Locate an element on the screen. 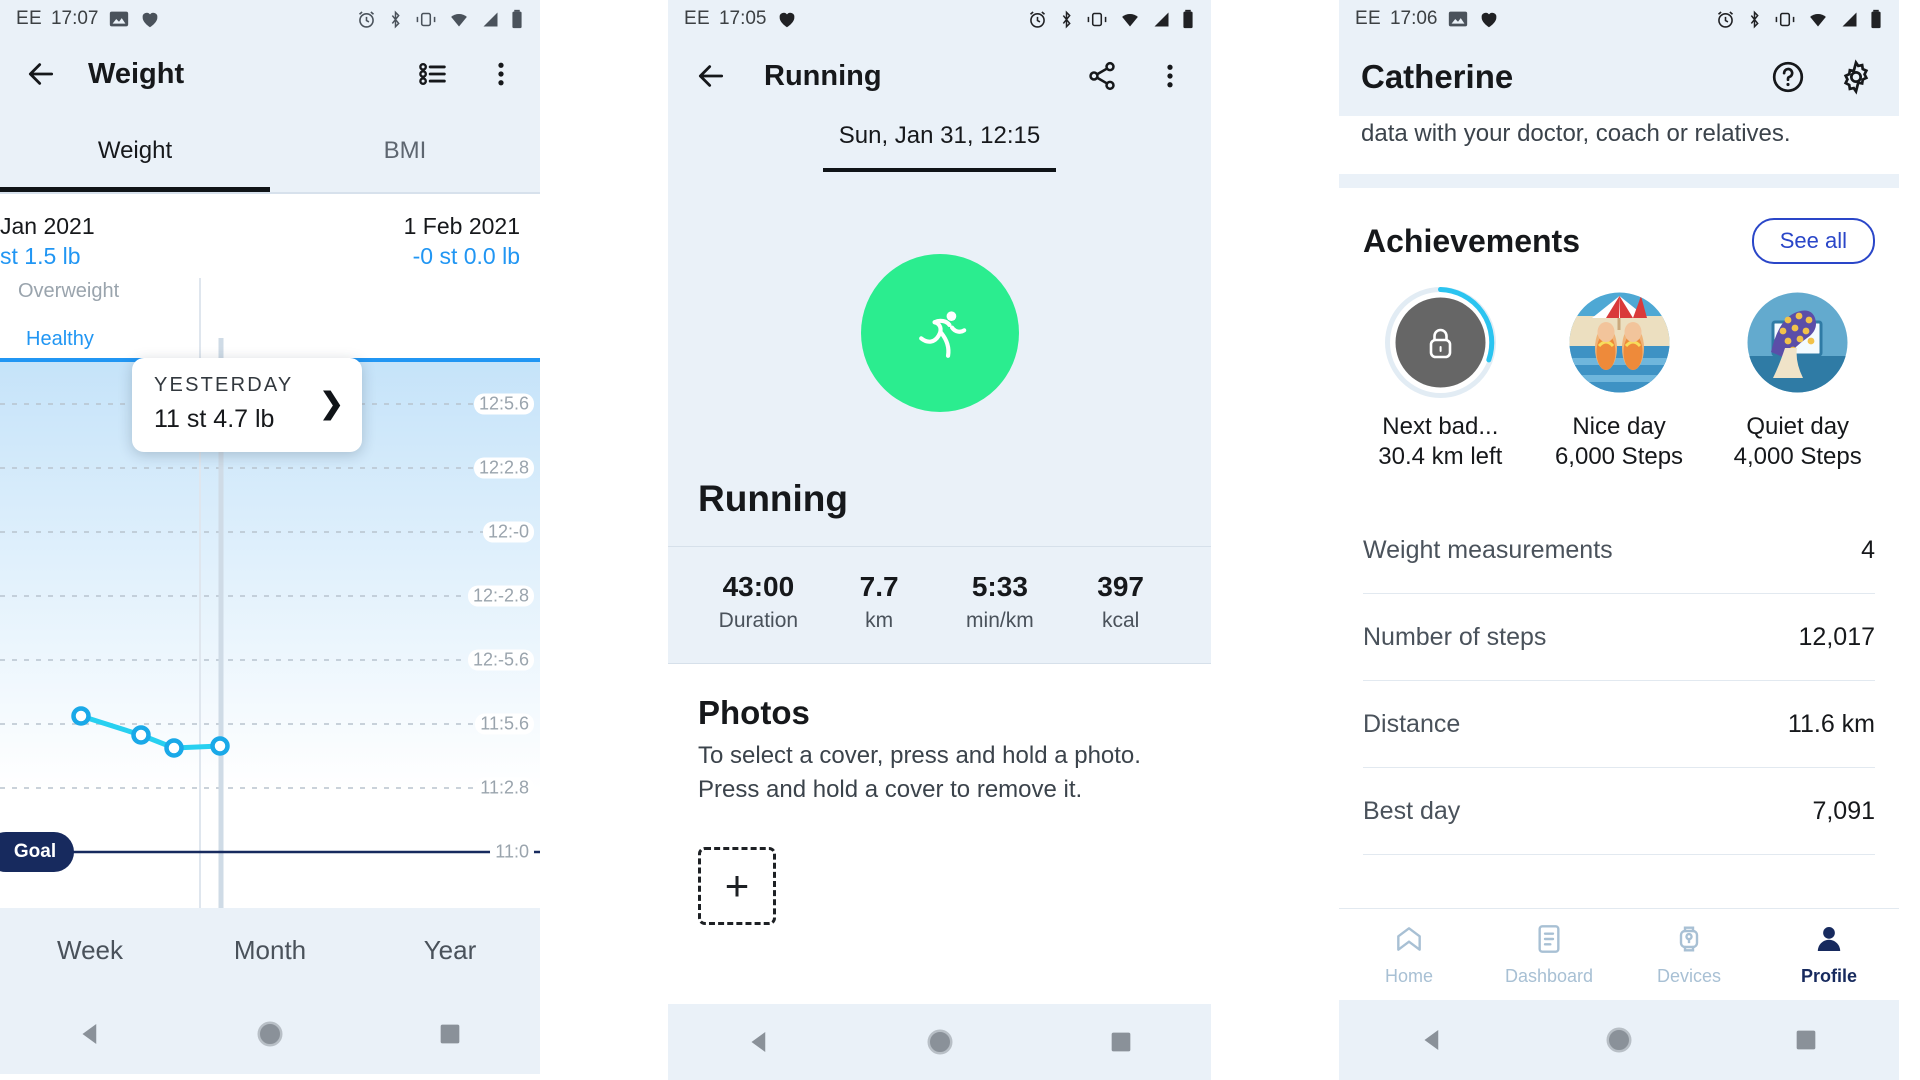 The width and height of the screenshot is (1920, 1080). stat-value: 5:33 is located at coordinates (999, 586).